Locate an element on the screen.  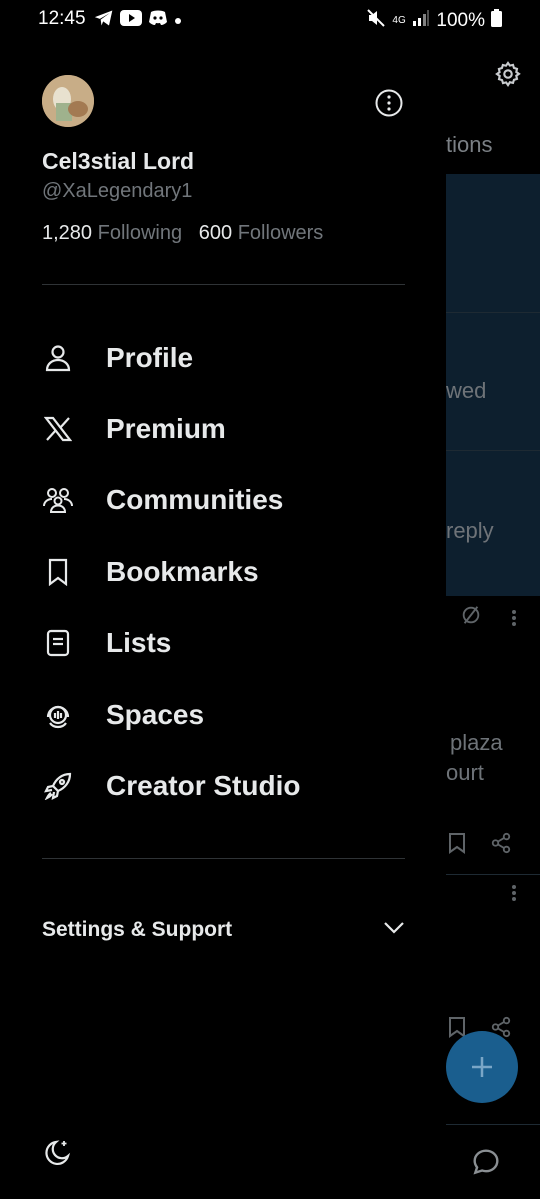
battery-percent: 100% is located at coordinates (460, 20).